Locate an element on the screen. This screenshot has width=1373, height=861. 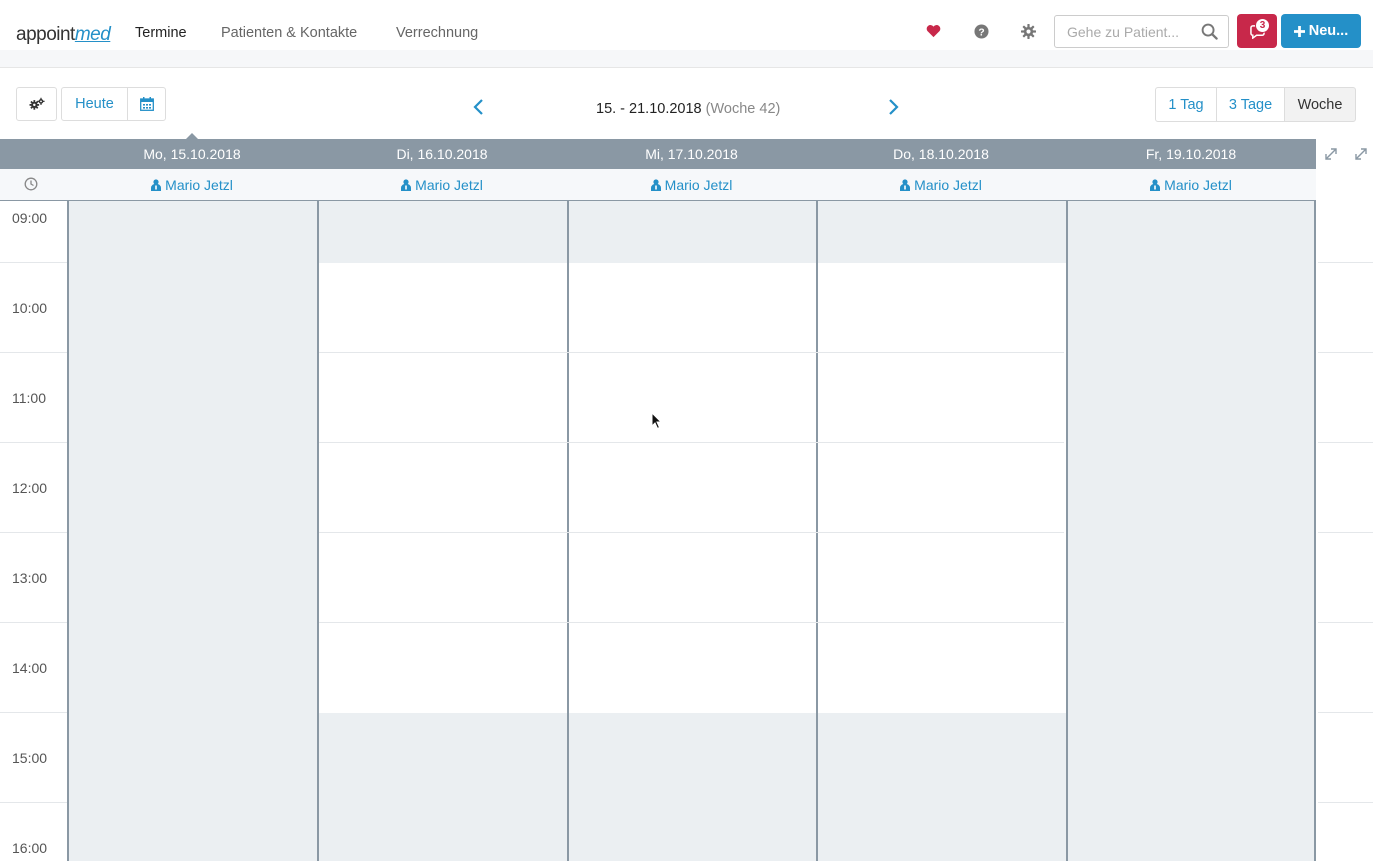
time-label: 09:00 is located at coordinates (30, 218).